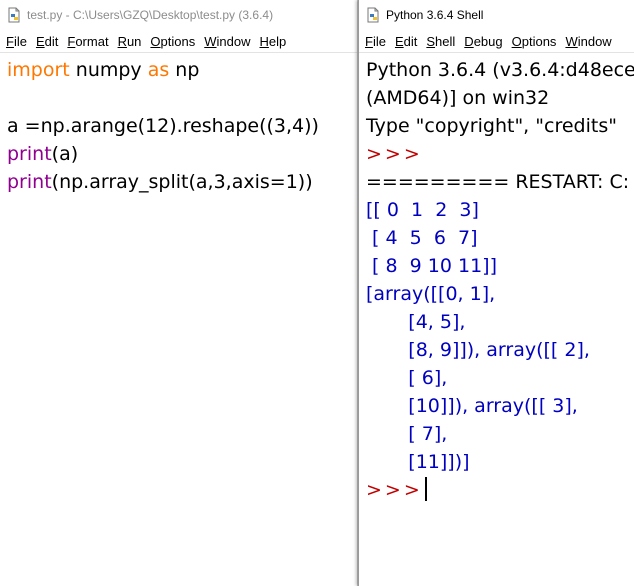 The width and height of the screenshot is (634, 586). I want to click on python-file-icon, so click(14, 15).